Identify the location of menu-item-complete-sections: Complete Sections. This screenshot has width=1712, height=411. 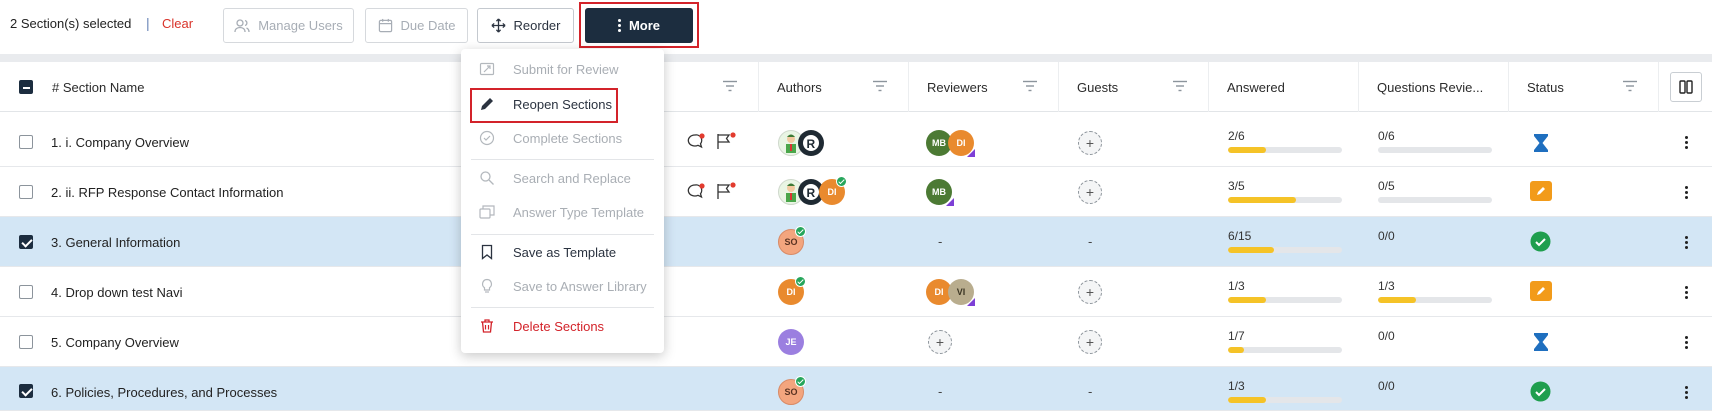
(562, 138).